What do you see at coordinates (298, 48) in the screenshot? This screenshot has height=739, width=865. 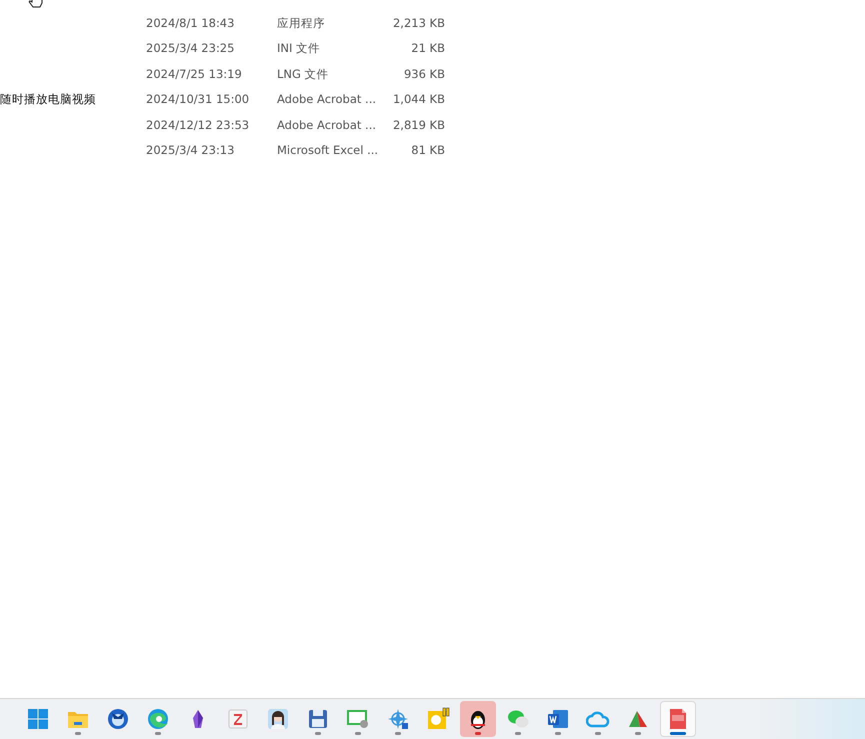 I see `file-type: INI 文件` at bounding box center [298, 48].